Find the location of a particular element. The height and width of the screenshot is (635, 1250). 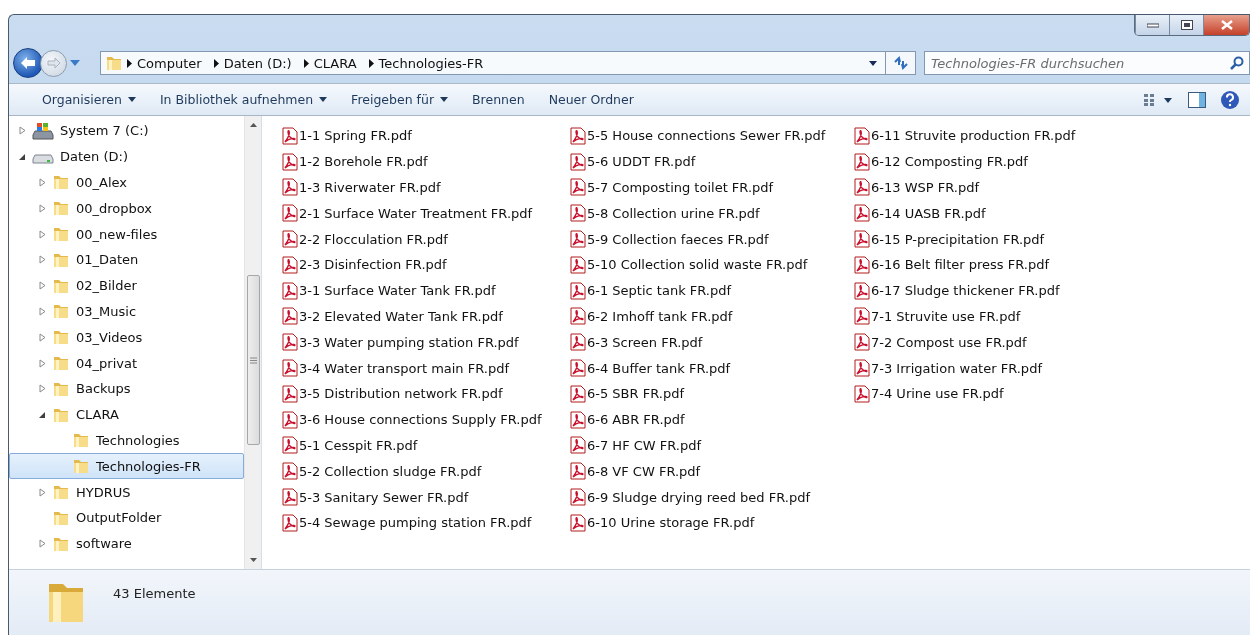

file-item: 5-8 Collection urine FR.pdf is located at coordinates (712, 213).